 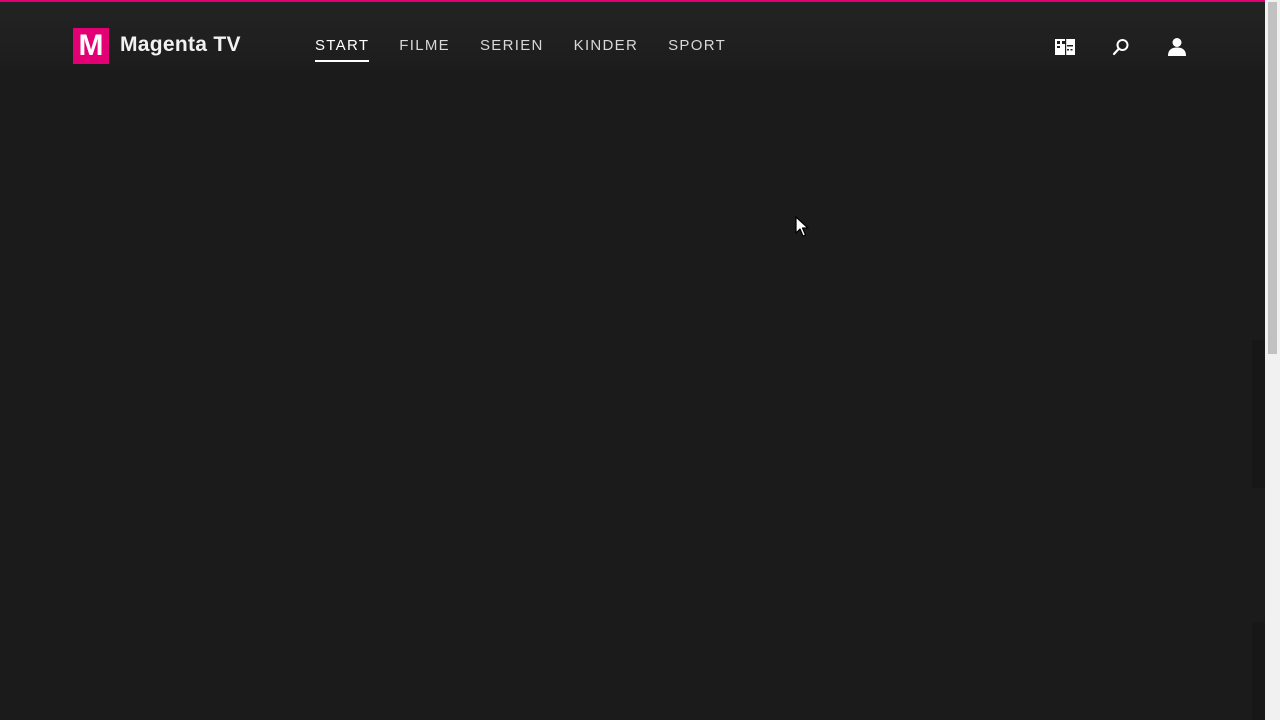 I want to click on magenta-logo: M, so click(x=91, y=46).